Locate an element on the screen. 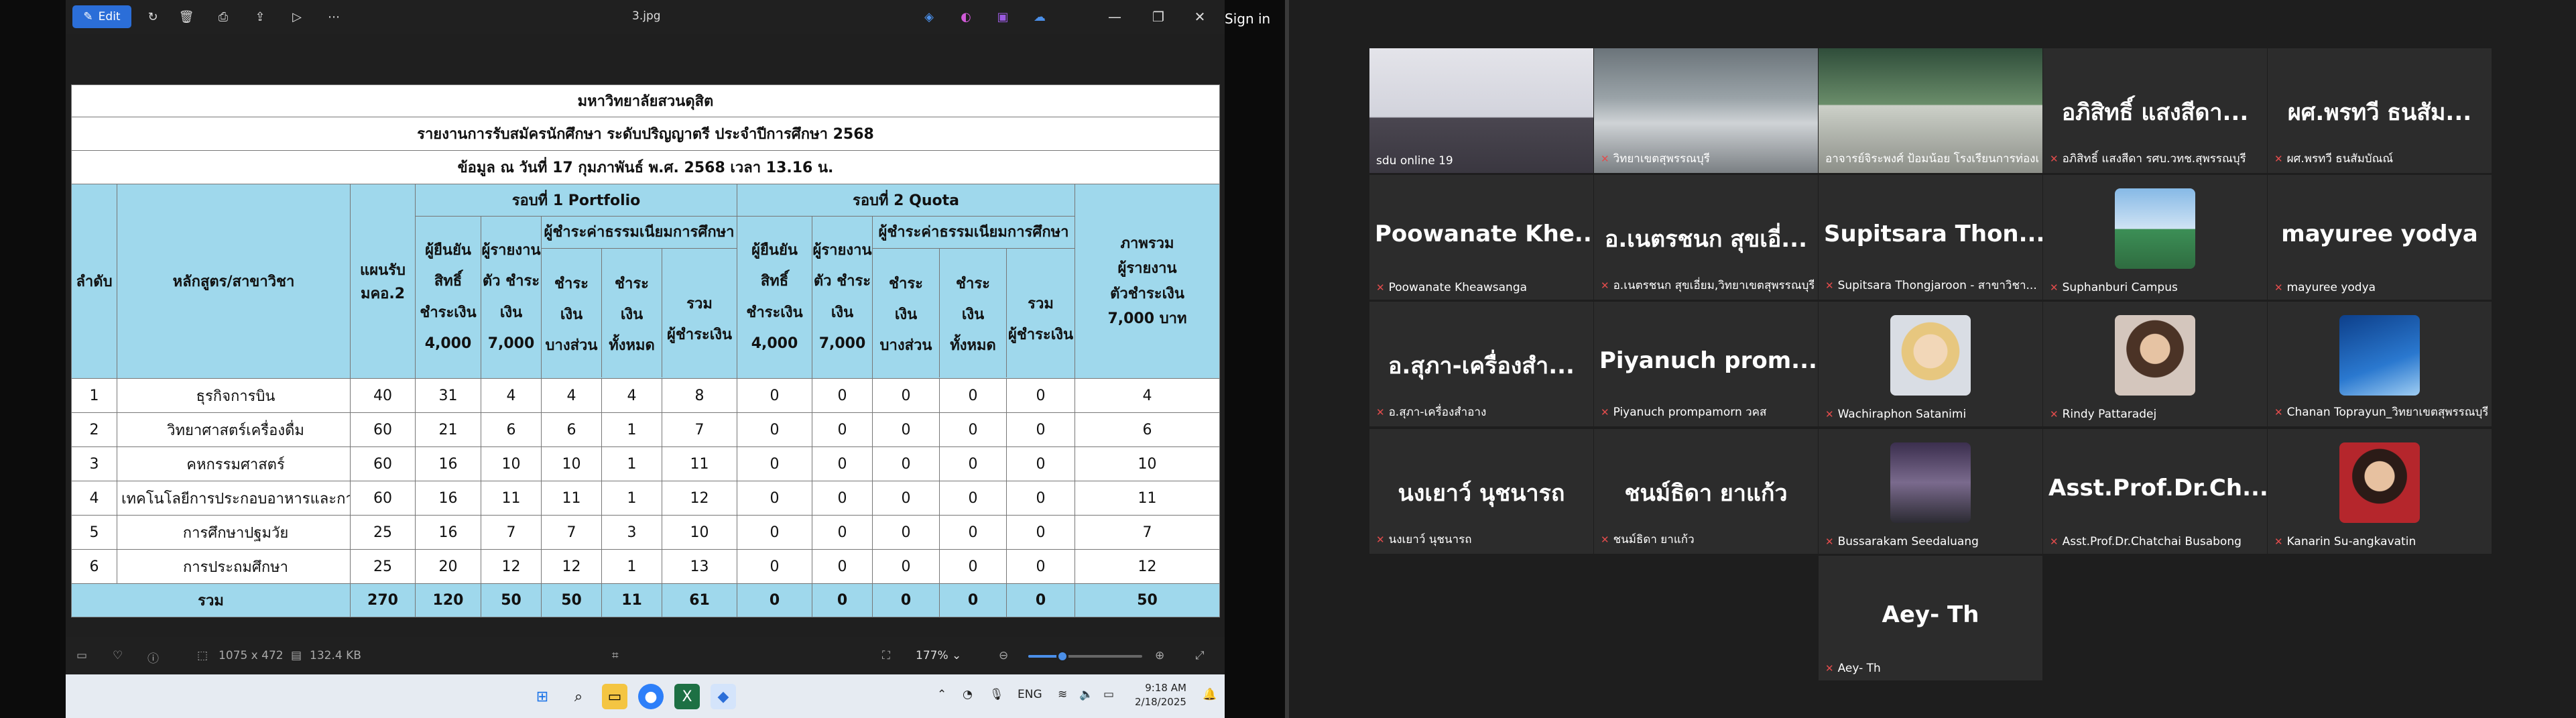 The height and width of the screenshot is (718, 2576). participant-tile: ✕ Chanan Toprayun_วิทยาเขตสุพรรณบุรี is located at coordinates (2380, 364).